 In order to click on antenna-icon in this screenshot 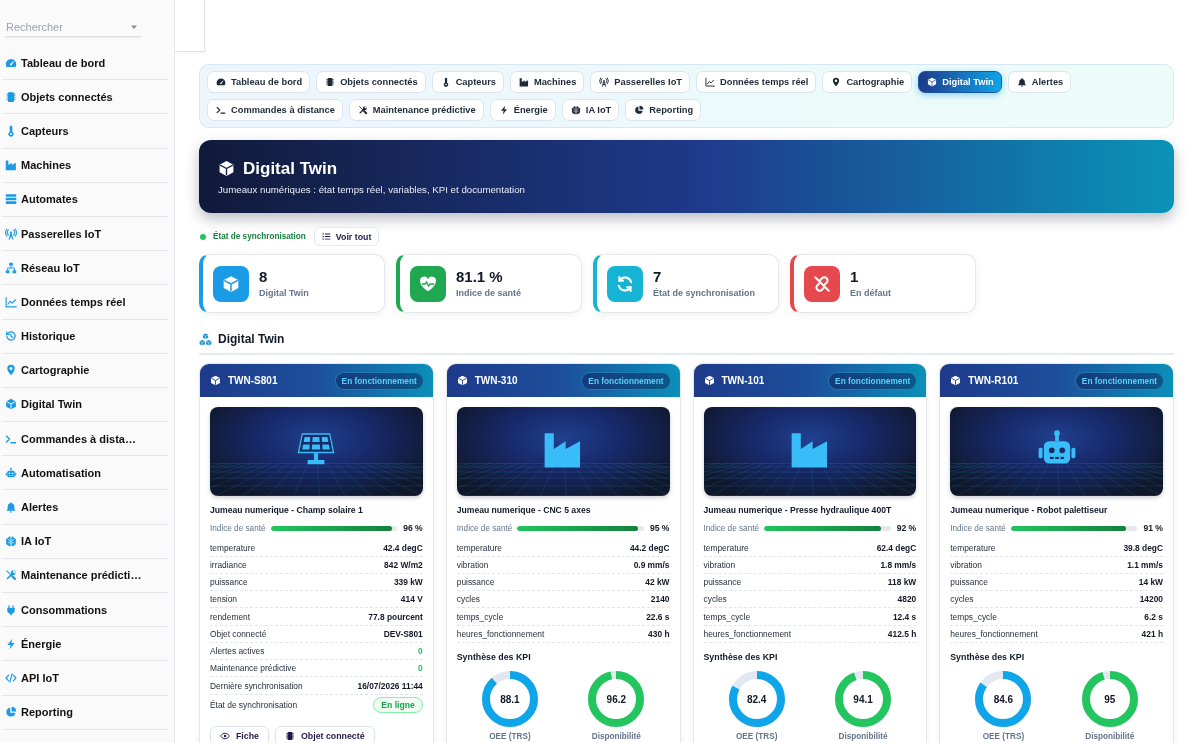, I will do `click(11, 233)`.